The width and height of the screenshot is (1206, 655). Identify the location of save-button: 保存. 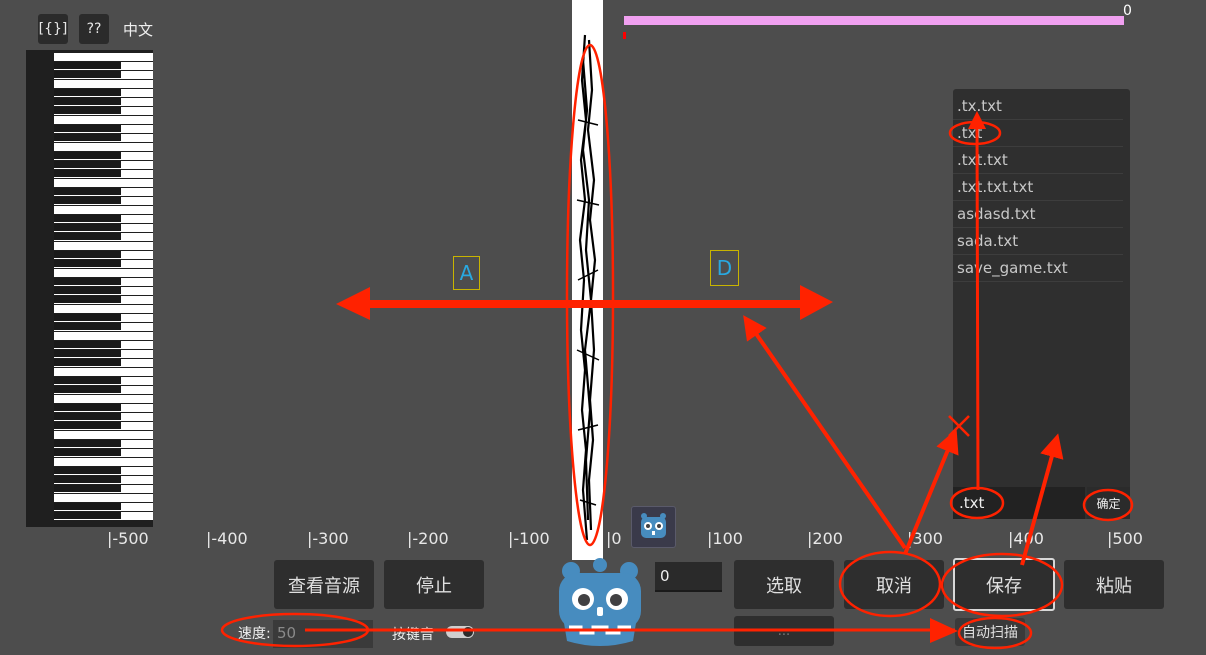
(1004, 584).